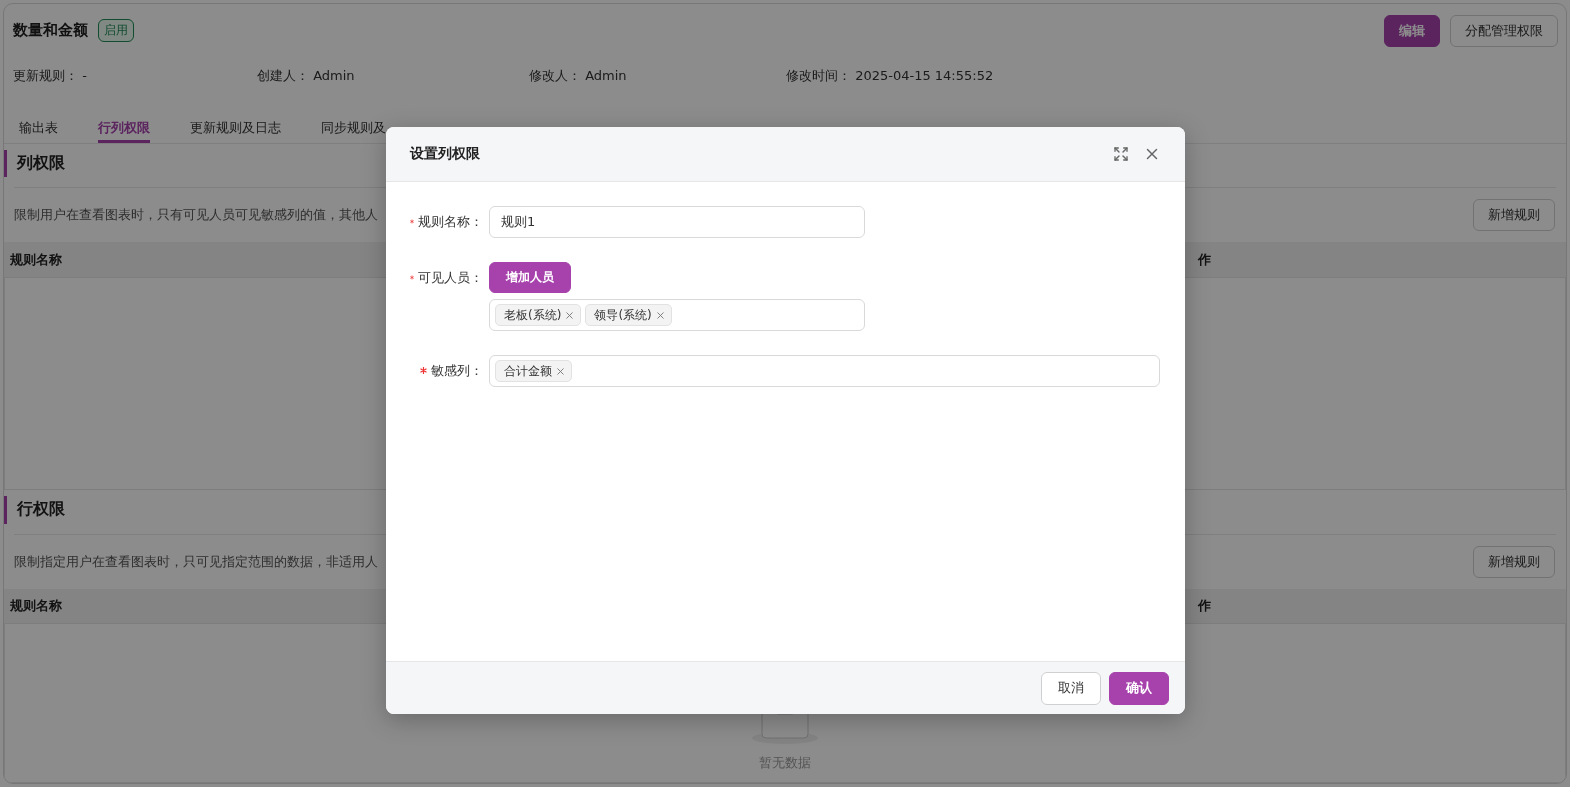 The height and width of the screenshot is (787, 1570). Describe the element at coordinates (578, 75) in the screenshot. I see `meta-info: 修改人： Admin` at that location.